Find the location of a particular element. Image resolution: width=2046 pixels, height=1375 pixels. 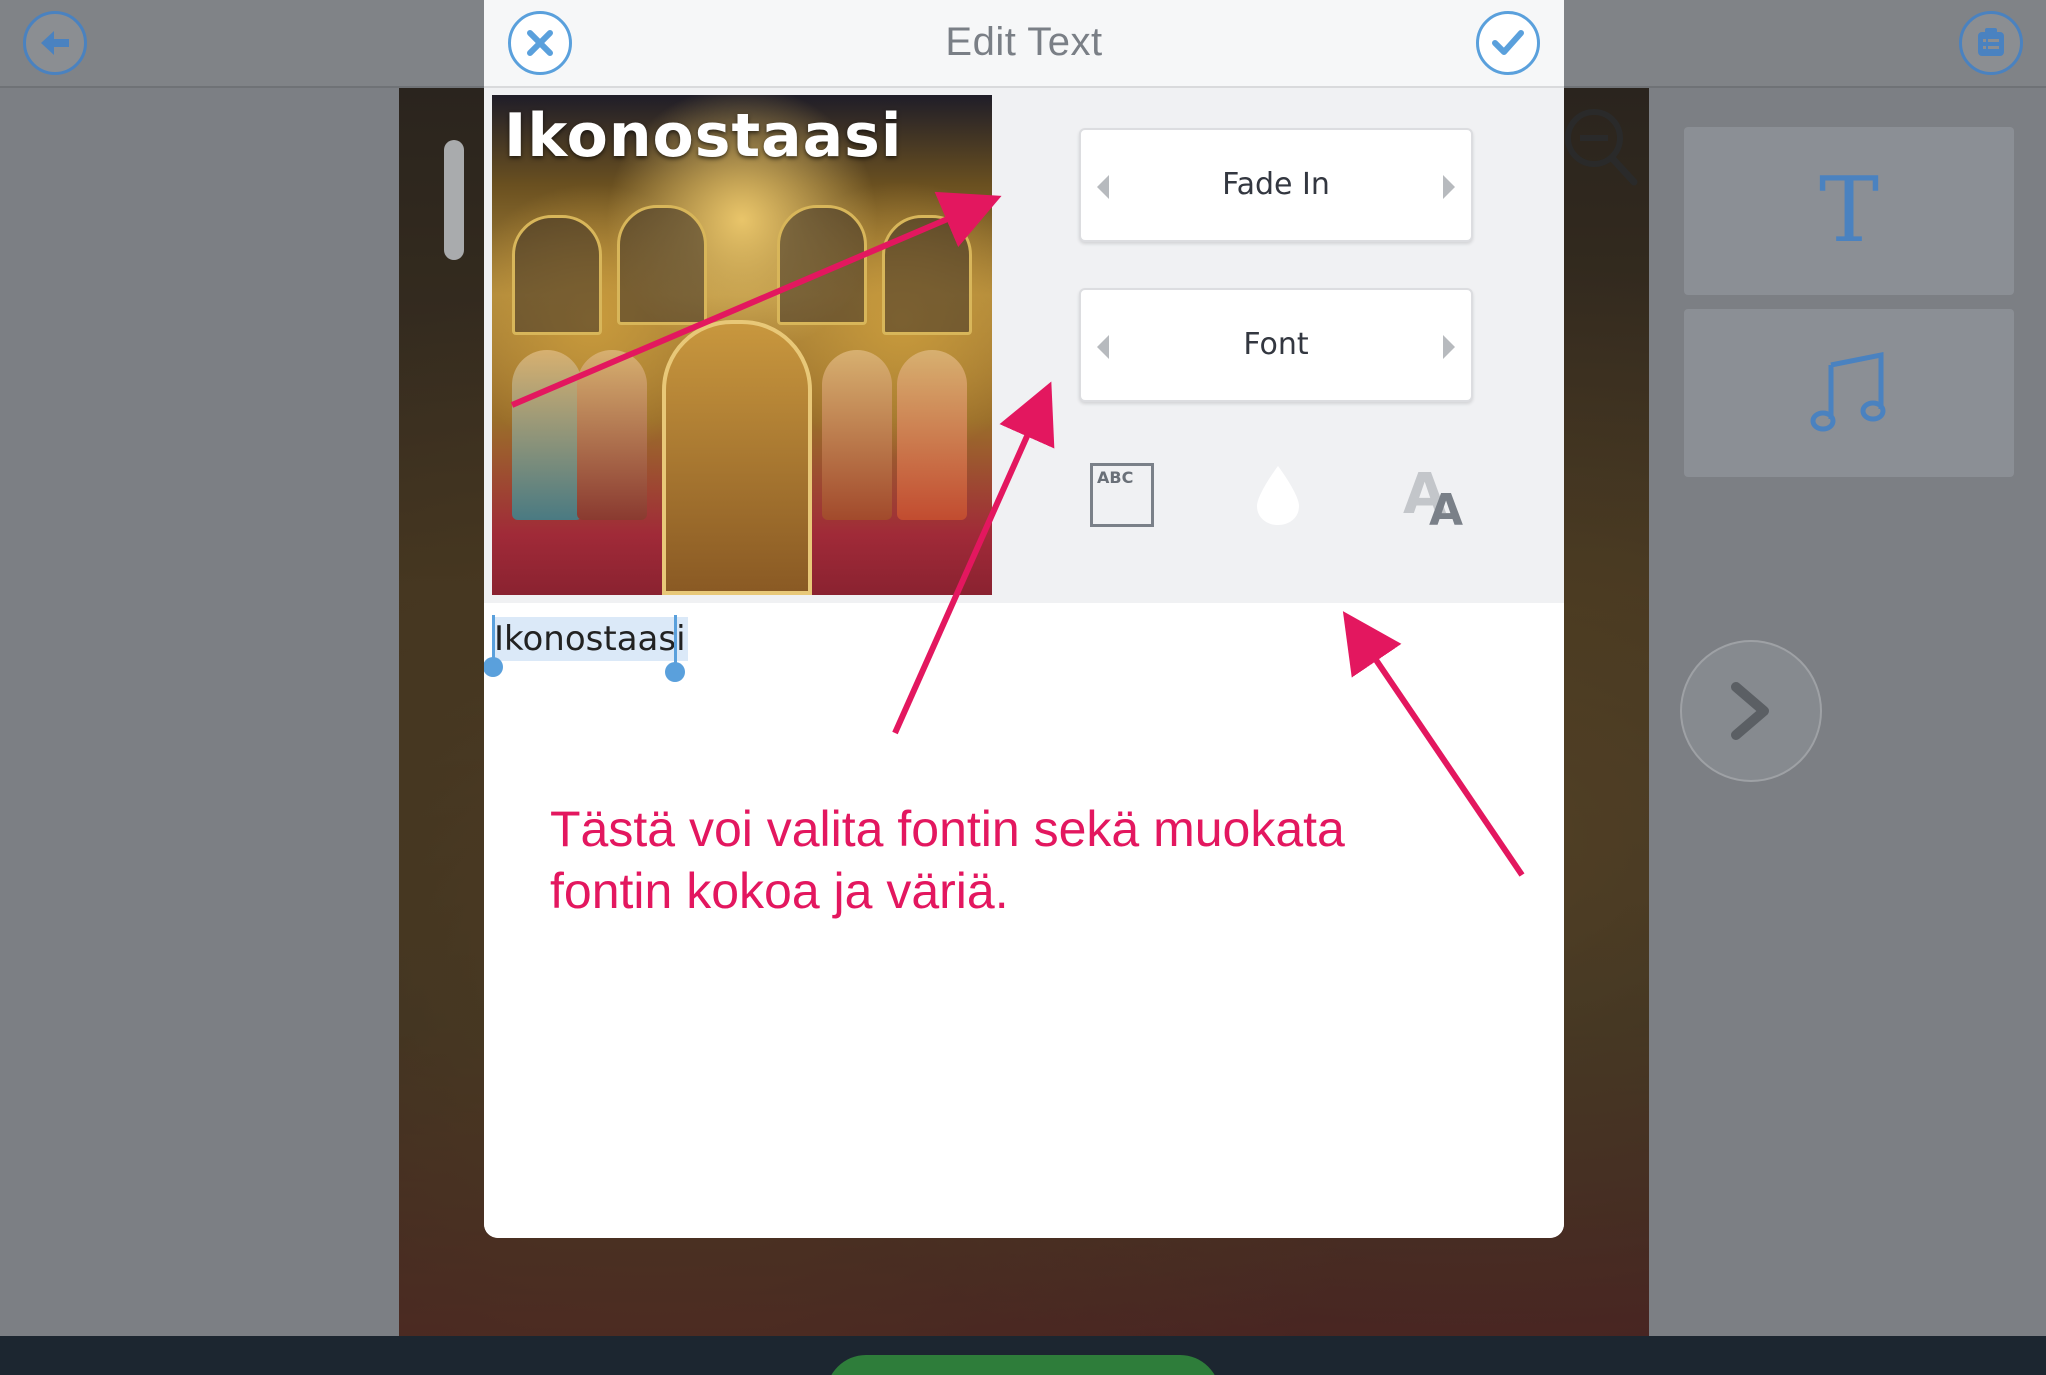

modal-title: Edit Text is located at coordinates (1024, 42).